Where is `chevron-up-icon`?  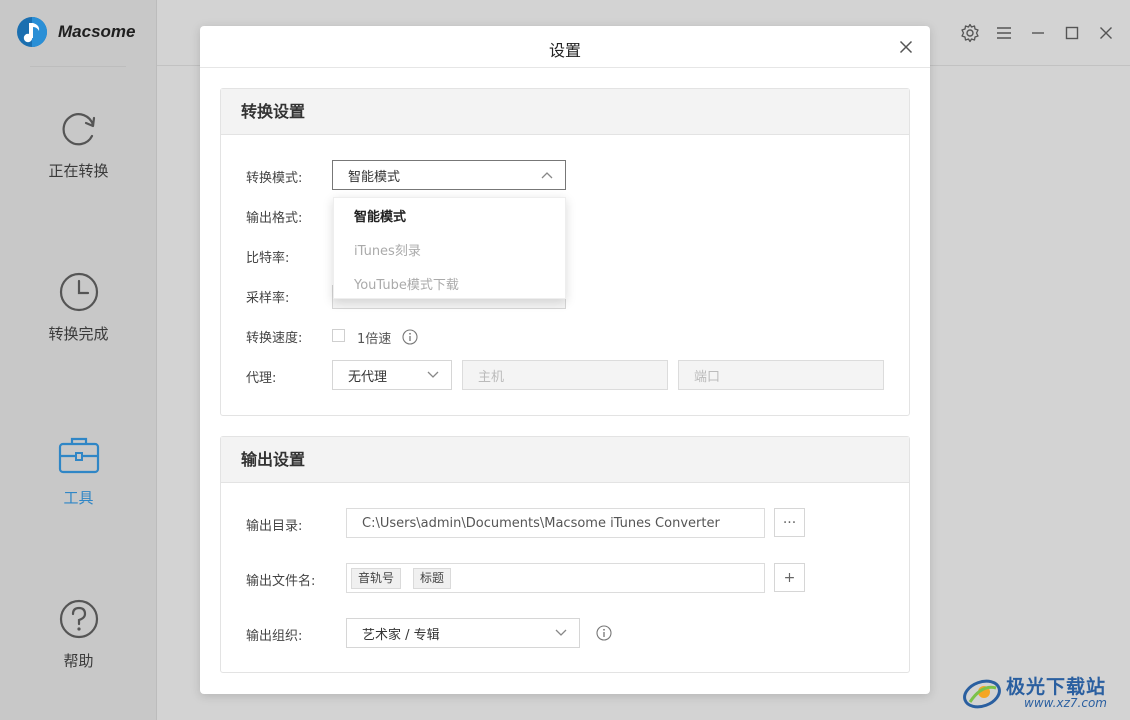 chevron-up-icon is located at coordinates (547, 175).